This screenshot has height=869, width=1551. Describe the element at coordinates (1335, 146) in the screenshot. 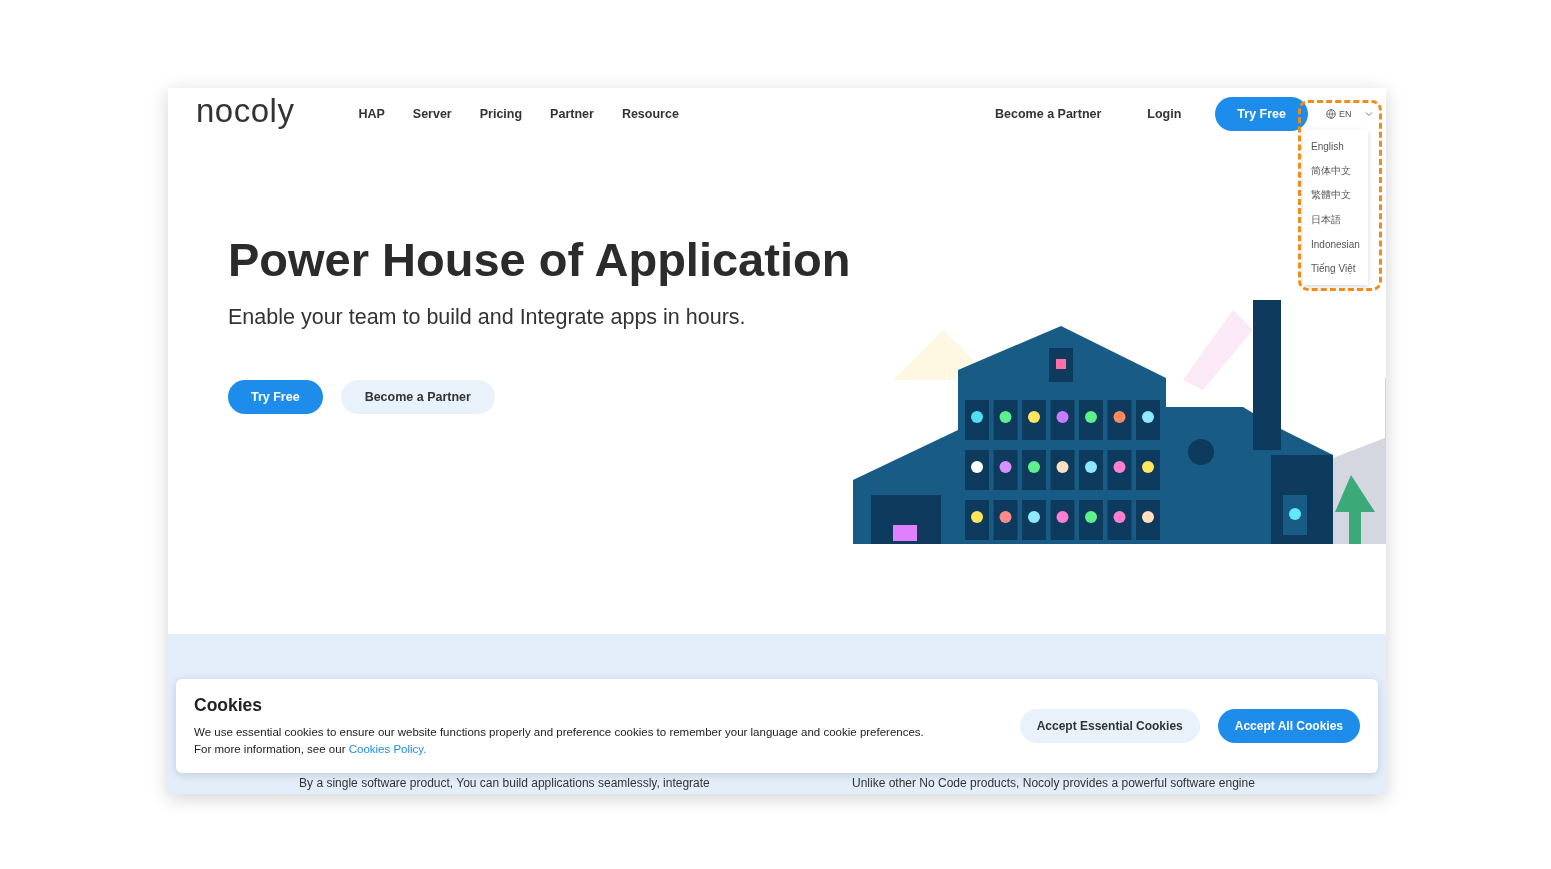

I see `language-option: English` at that location.